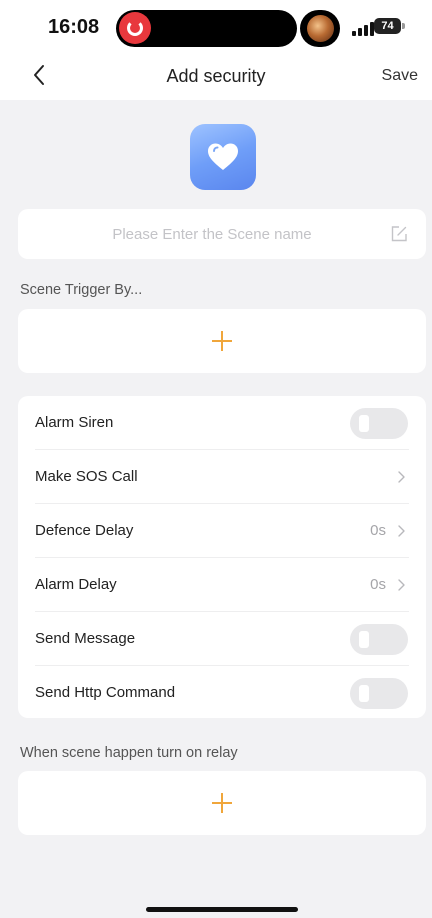 Image resolution: width=432 pixels, height=918 pixels. Describe the element at coordinates (105, 692) in the screenshot. I see `send-http-label: Send Http Command` at that location.